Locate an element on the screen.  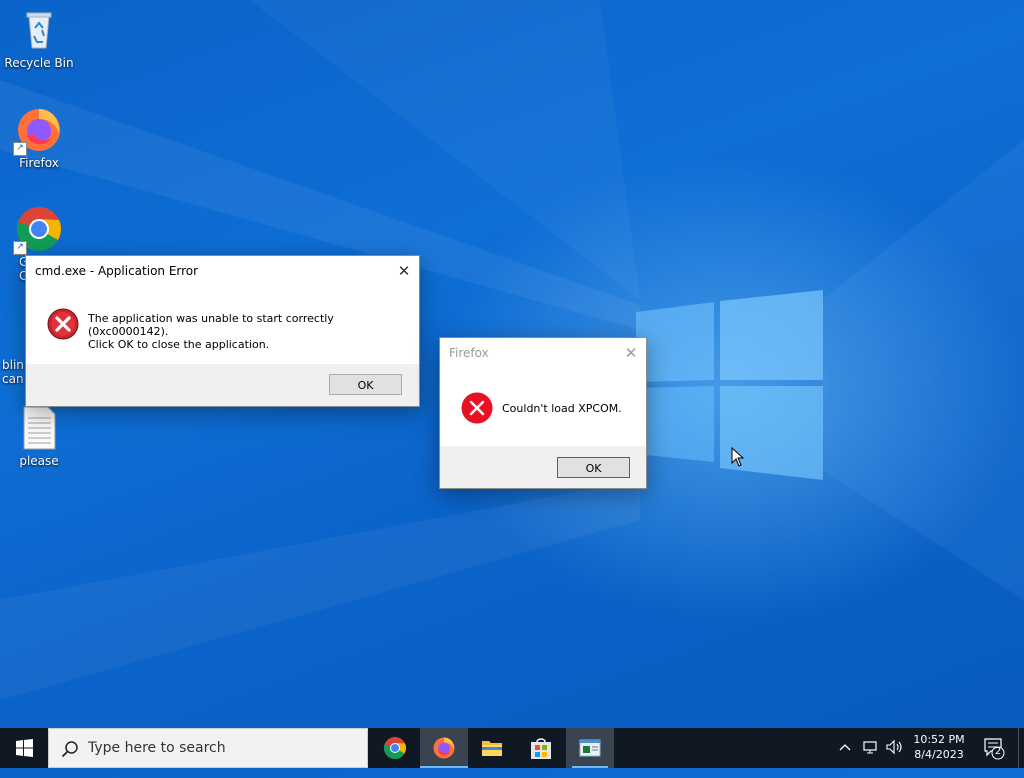
recycle-bin-icon is located at coordinates (39, 30).